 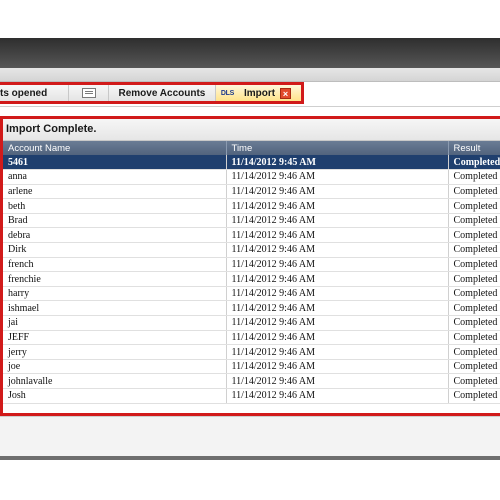 I want to click on table-row: JEFF 11/14/2012 9:46 AM Completed, so click(x=251, y=338).